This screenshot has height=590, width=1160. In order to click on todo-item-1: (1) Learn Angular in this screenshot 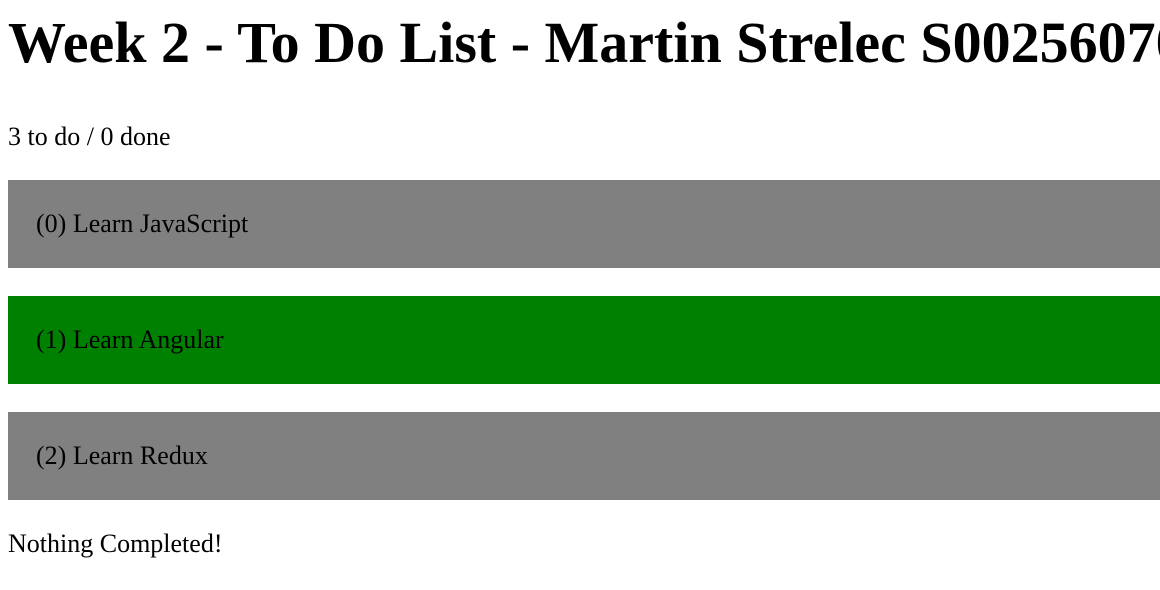, I will do `click(584, 340)`.